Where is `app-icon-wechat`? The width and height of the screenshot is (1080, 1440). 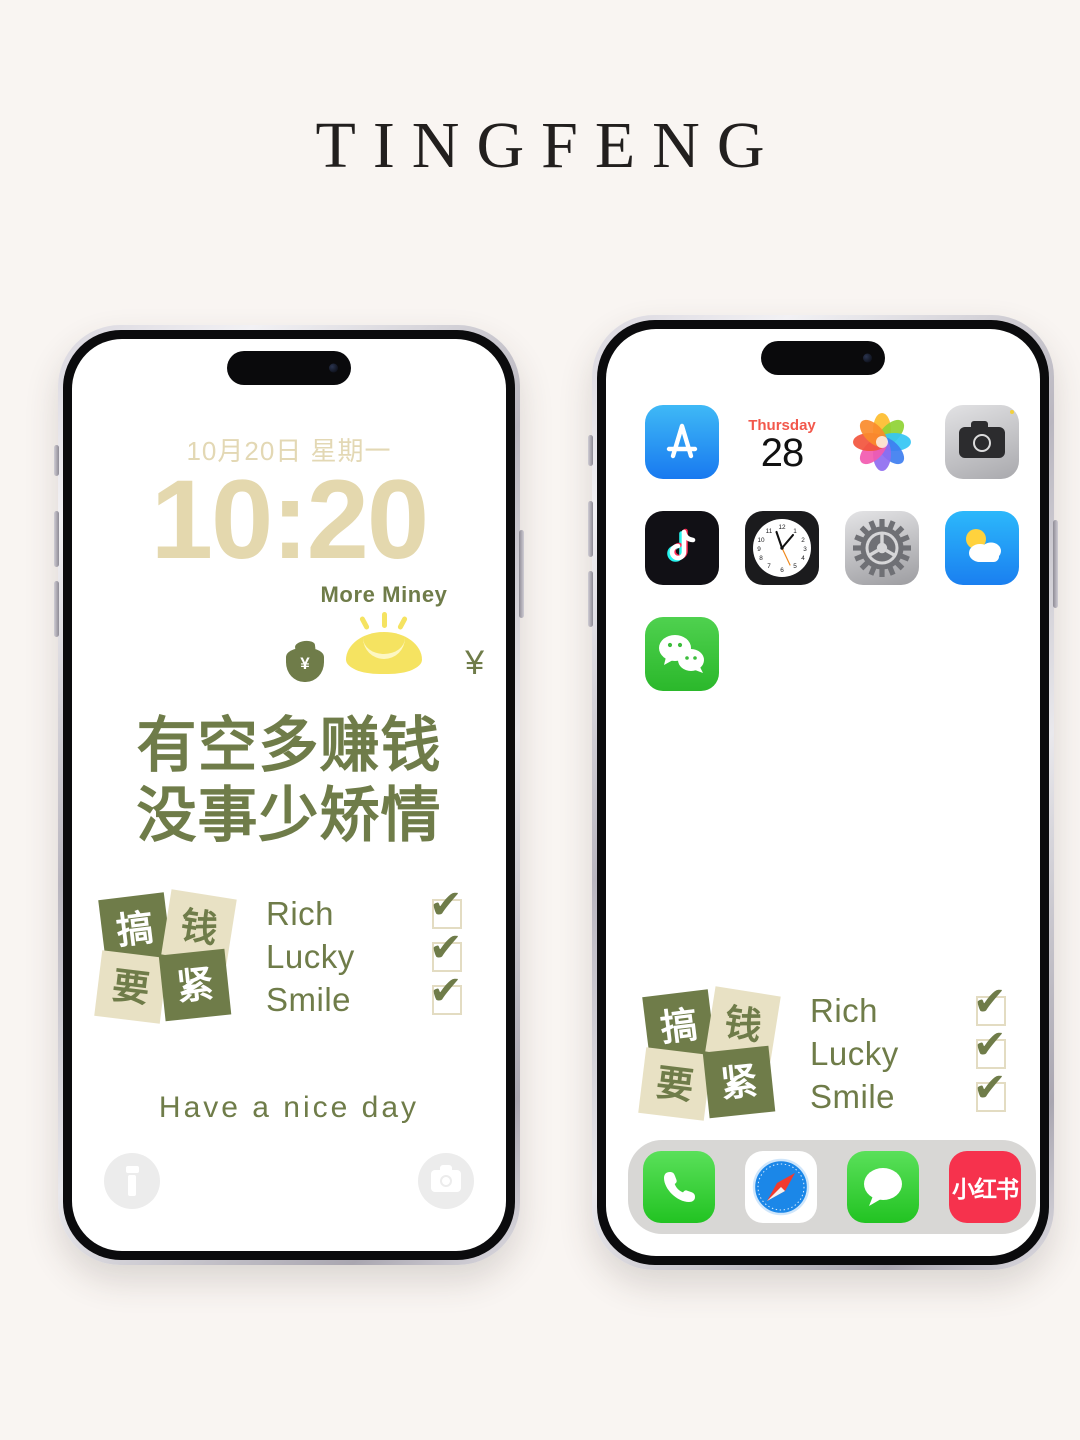 app-icon-wechat is located at coordinates (682, 654).